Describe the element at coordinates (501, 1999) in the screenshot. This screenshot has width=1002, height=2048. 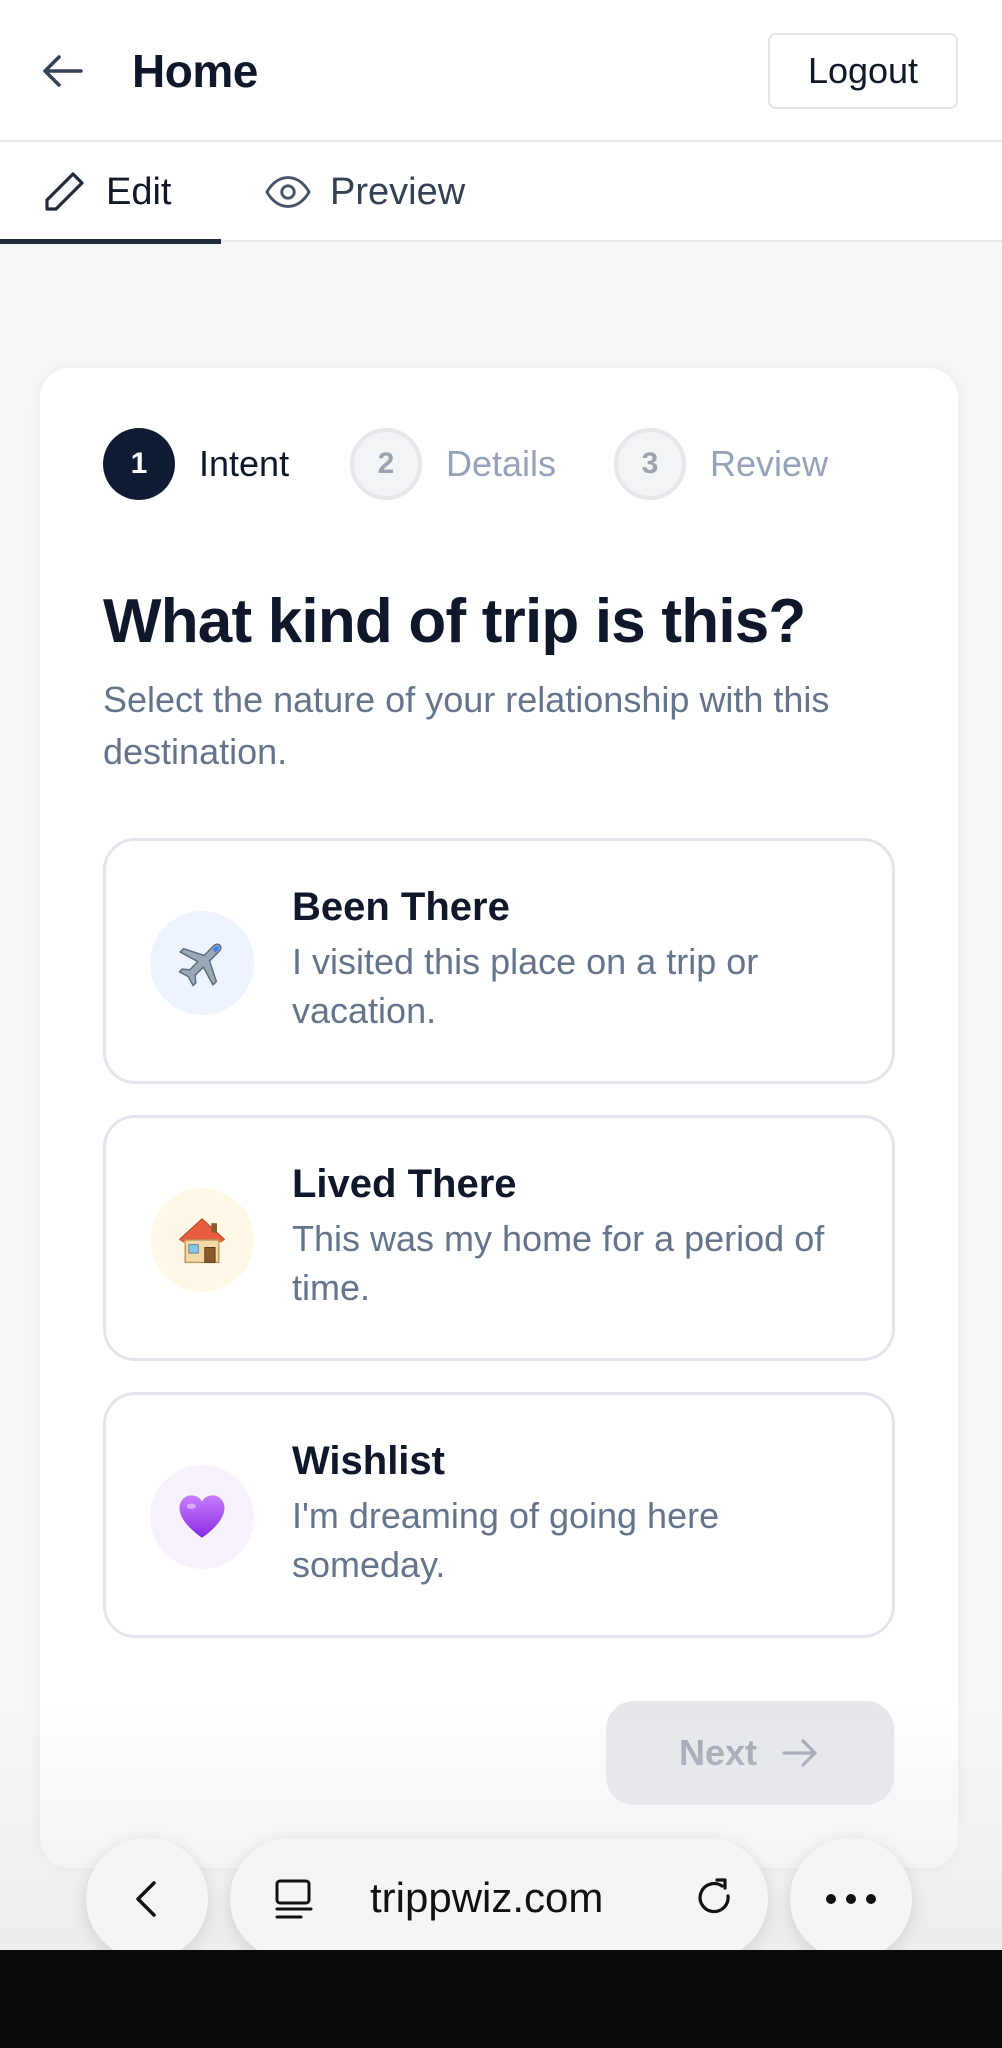
I see `home-indicator-area` at that location.